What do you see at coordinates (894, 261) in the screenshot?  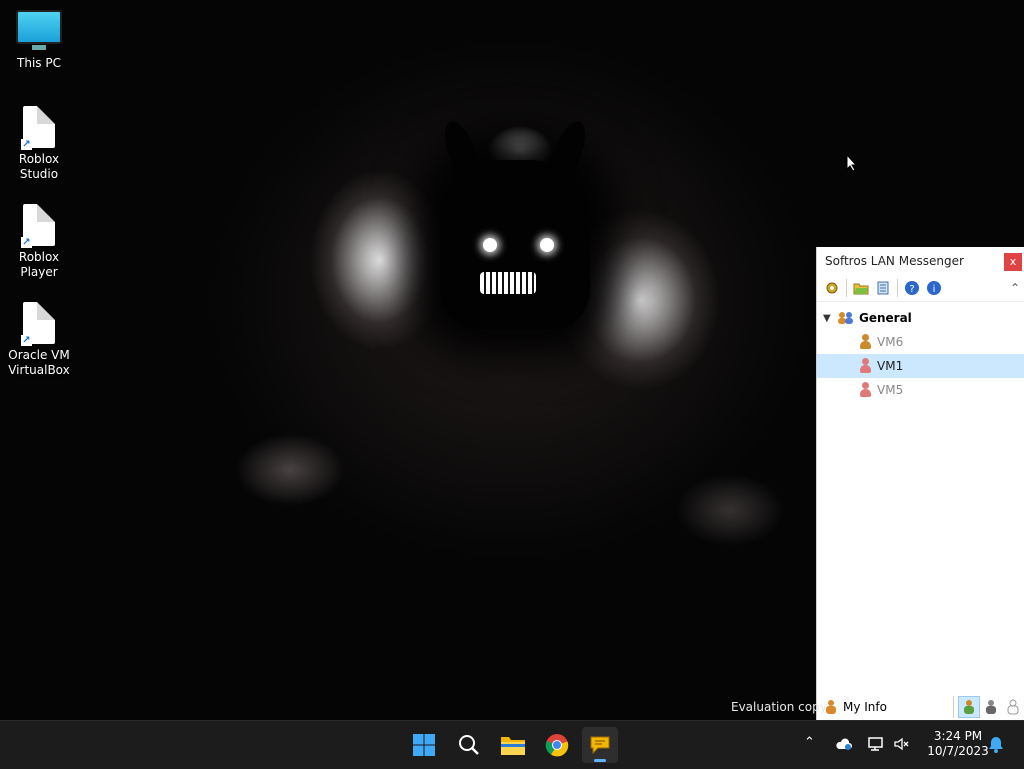 I see `messenger-title: Softros LAN Messenger` at bounding box center [894, 261].